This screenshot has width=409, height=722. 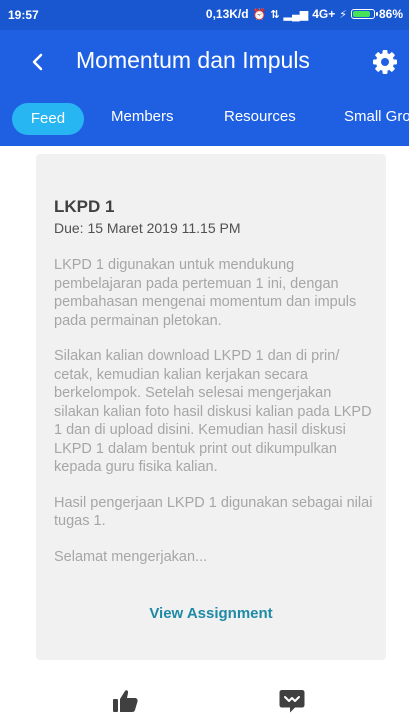 What do you see at coordinates (324, 14) in the screenshot?
I see `network-type: 4G+` at bounding box center [324, 14].